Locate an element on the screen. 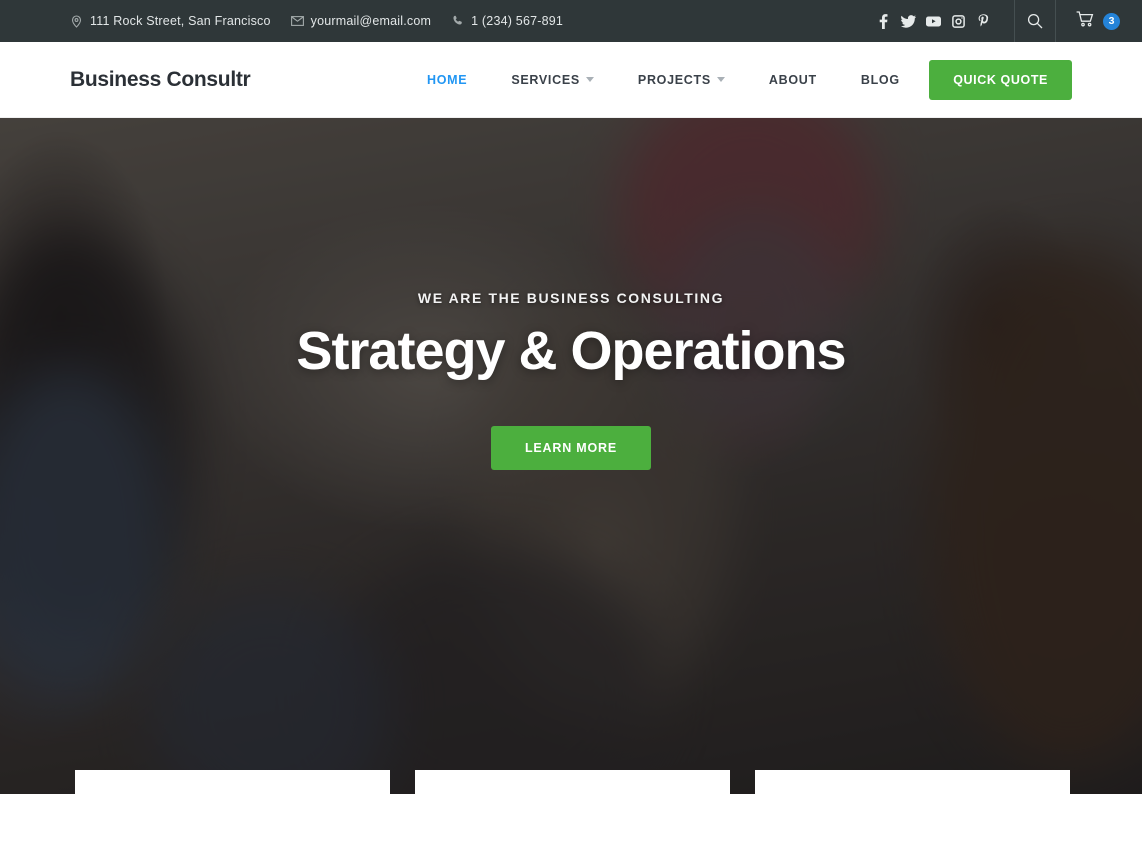 The width and height of the screenshot is (1142, 856). quick-quote-button: QUICK QUOTE is located at coordinates (1000, 79).